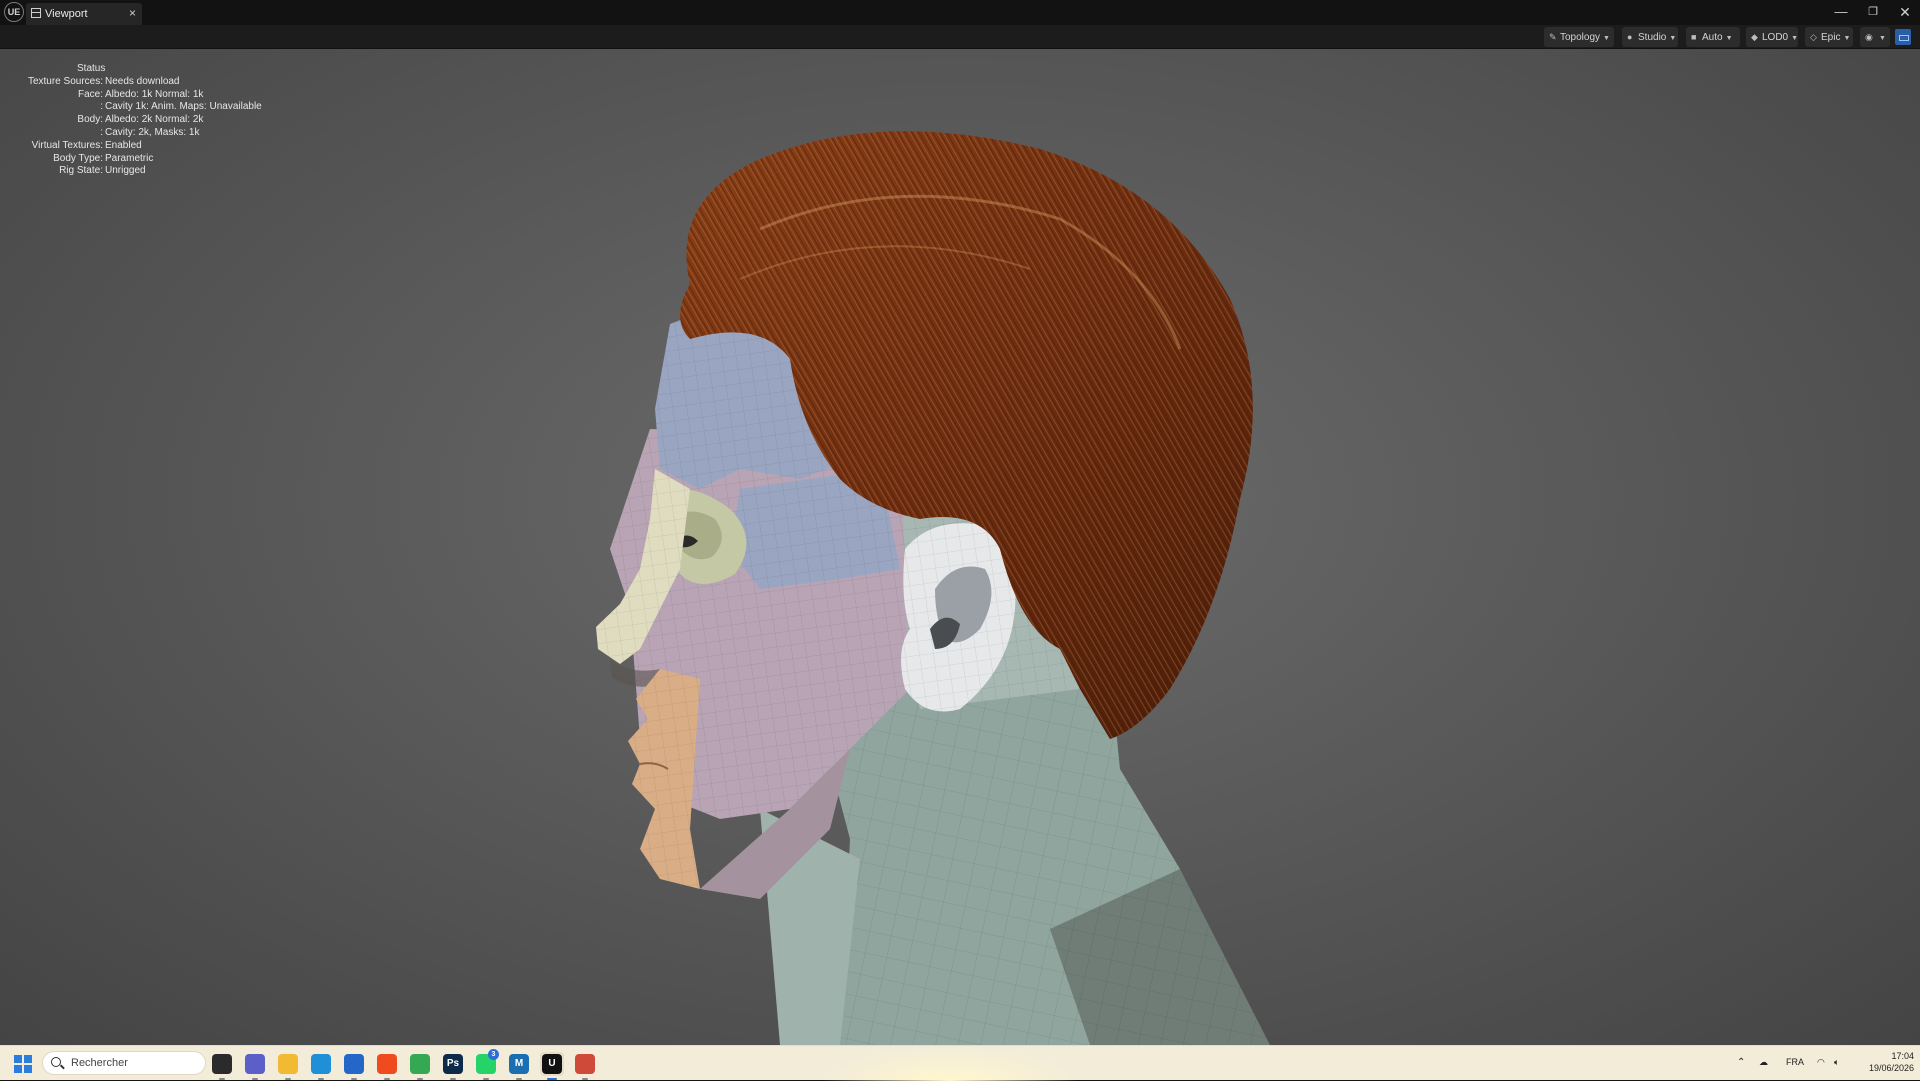 The width and height of the screenshot is (1920, 1081). Describe the element at coordinates (1873, 12) in the screenshot. I see `maximize-button: ❐` at that location.